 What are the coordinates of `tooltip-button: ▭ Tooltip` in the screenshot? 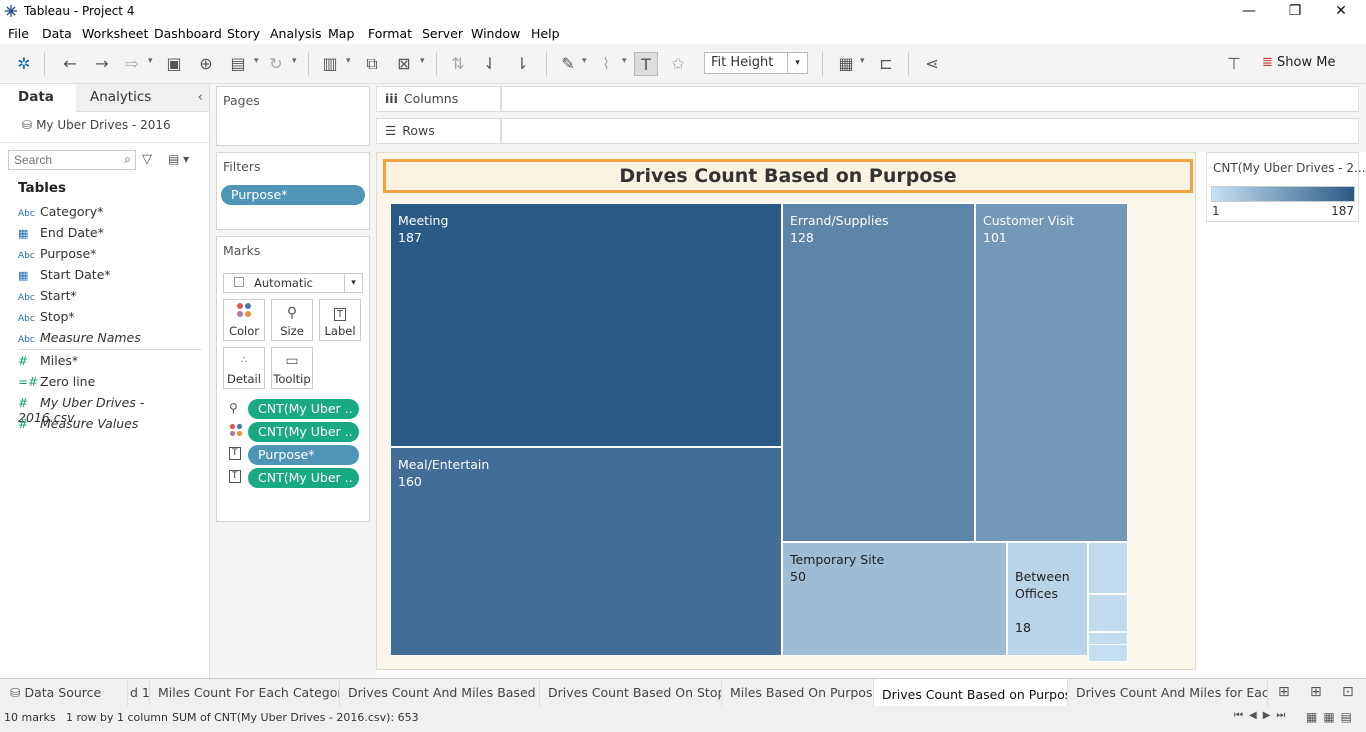 It's located at (292, 368).